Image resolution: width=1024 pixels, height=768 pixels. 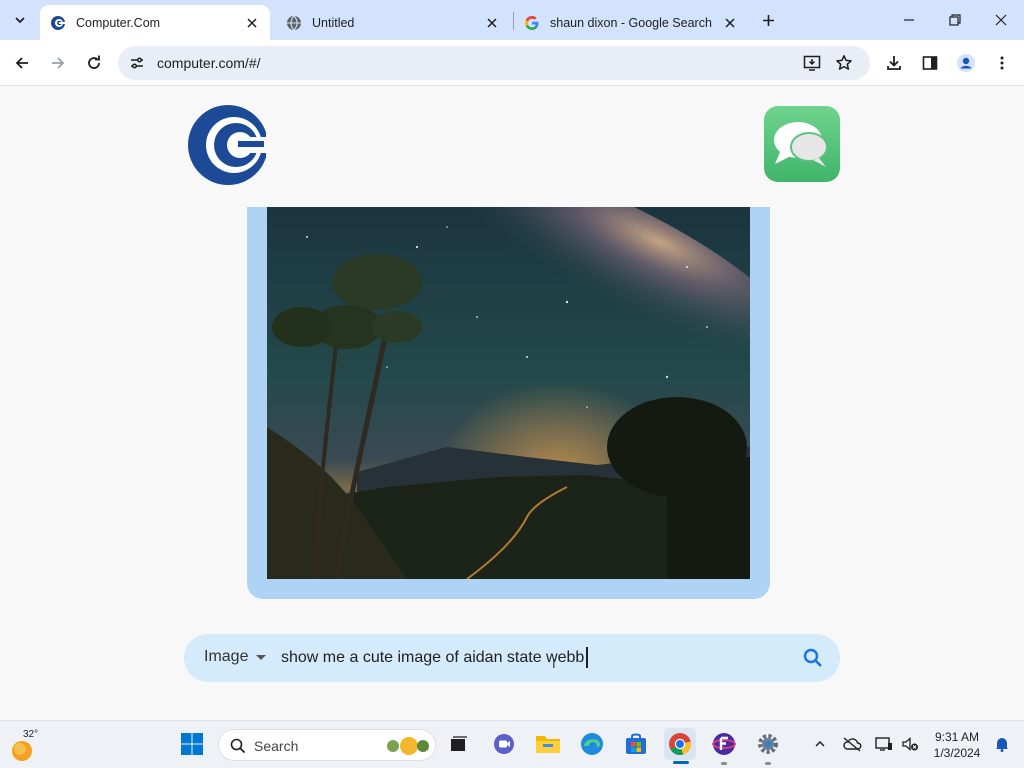 I want to click on notifications-button, so click(x=1002, y=744).